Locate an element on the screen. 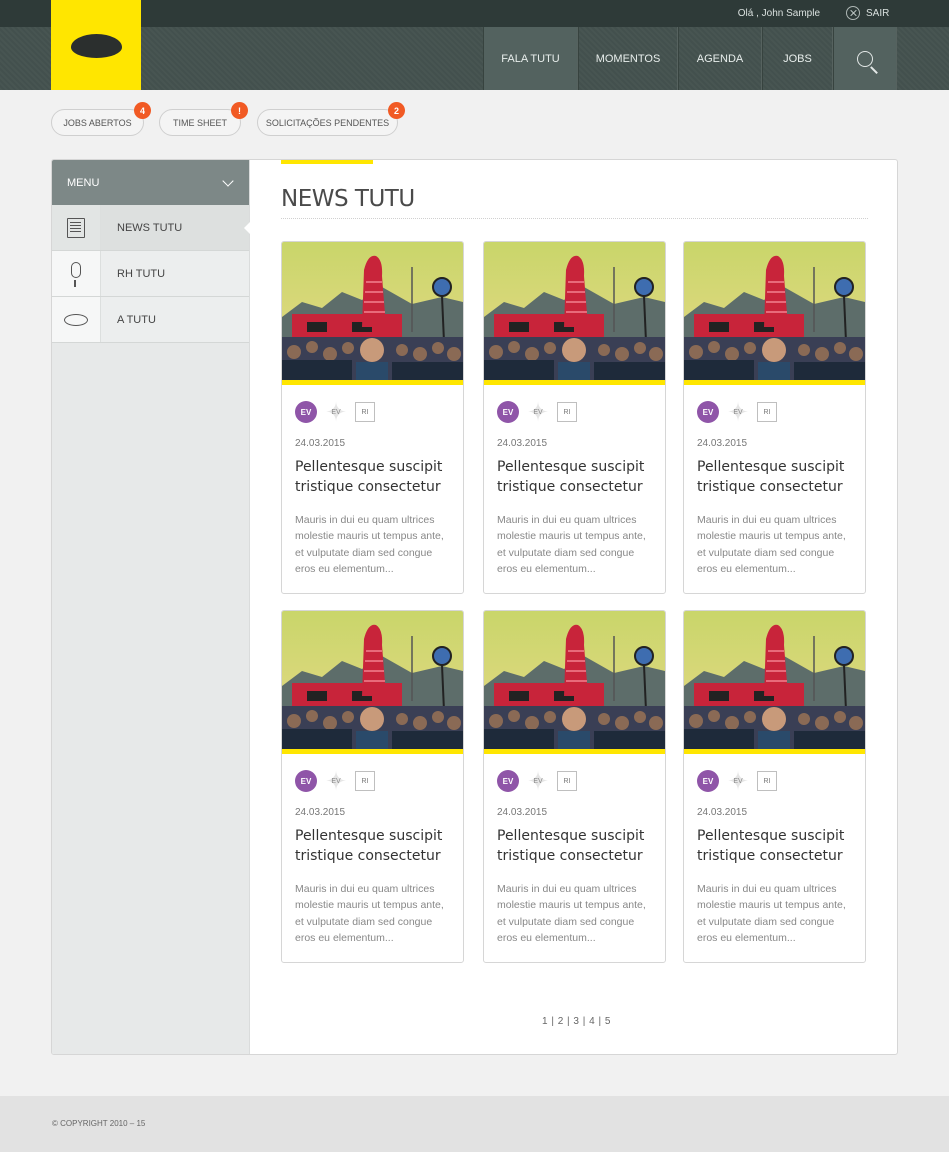 The height and width of the screenshot is (1152, 949). main-header: FALA TUTU MOMENTOS AGENDA JOBS is located at coordinates (474, 58).